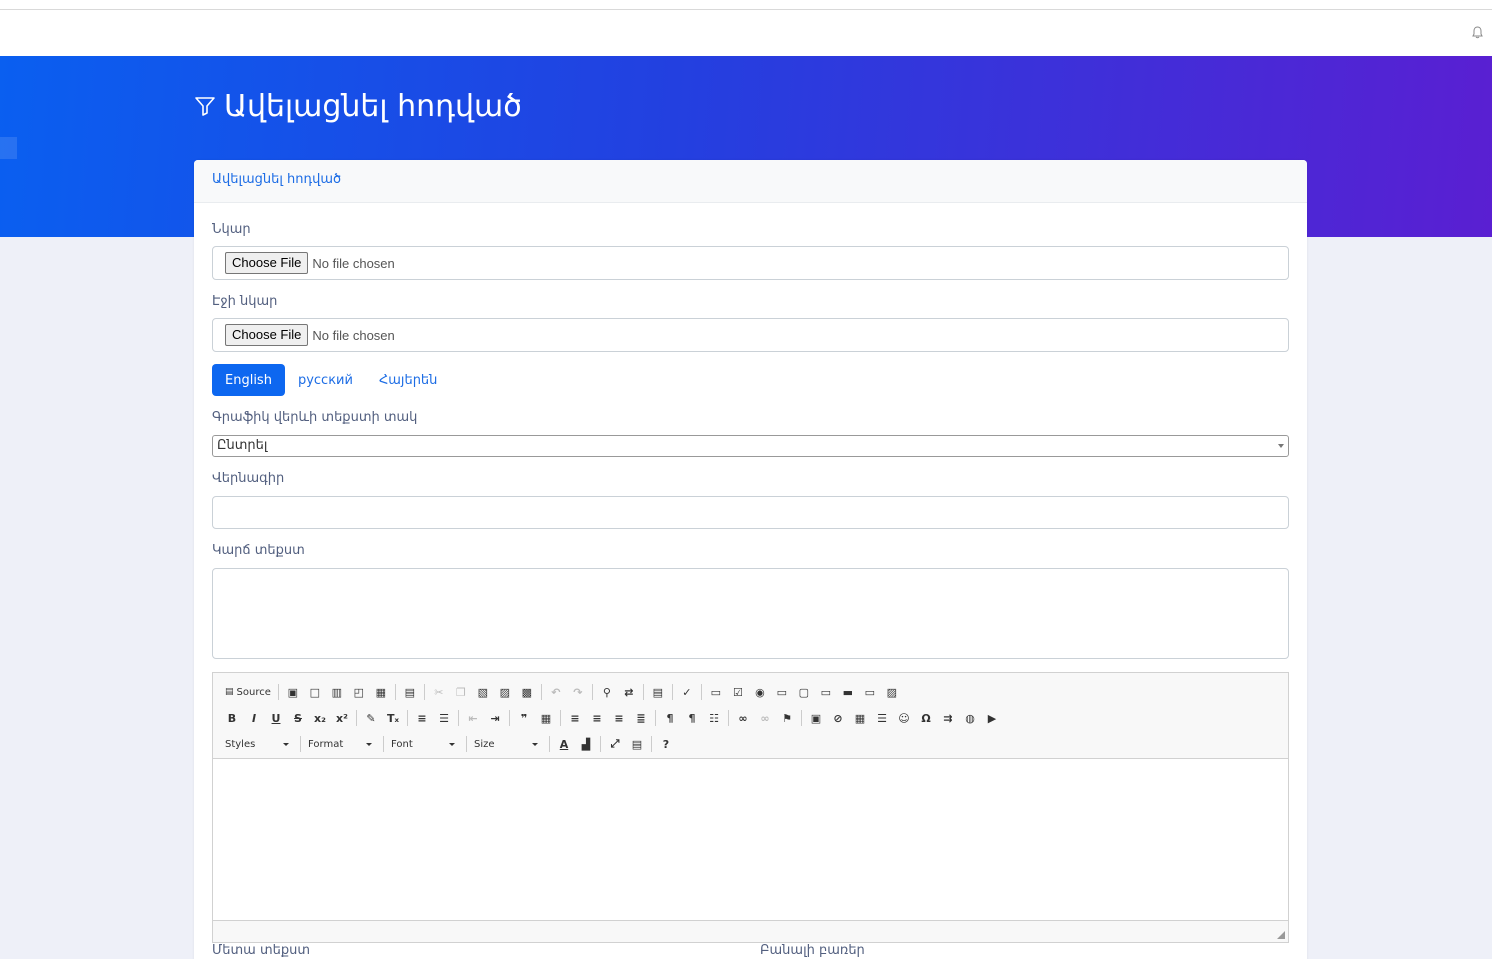 Image resolution: width=1492 pixels, height=959 pixels. Describe the element at coordinates (505, 692) in the screenshot. I see `paste-text-icon: ▨` at that location.